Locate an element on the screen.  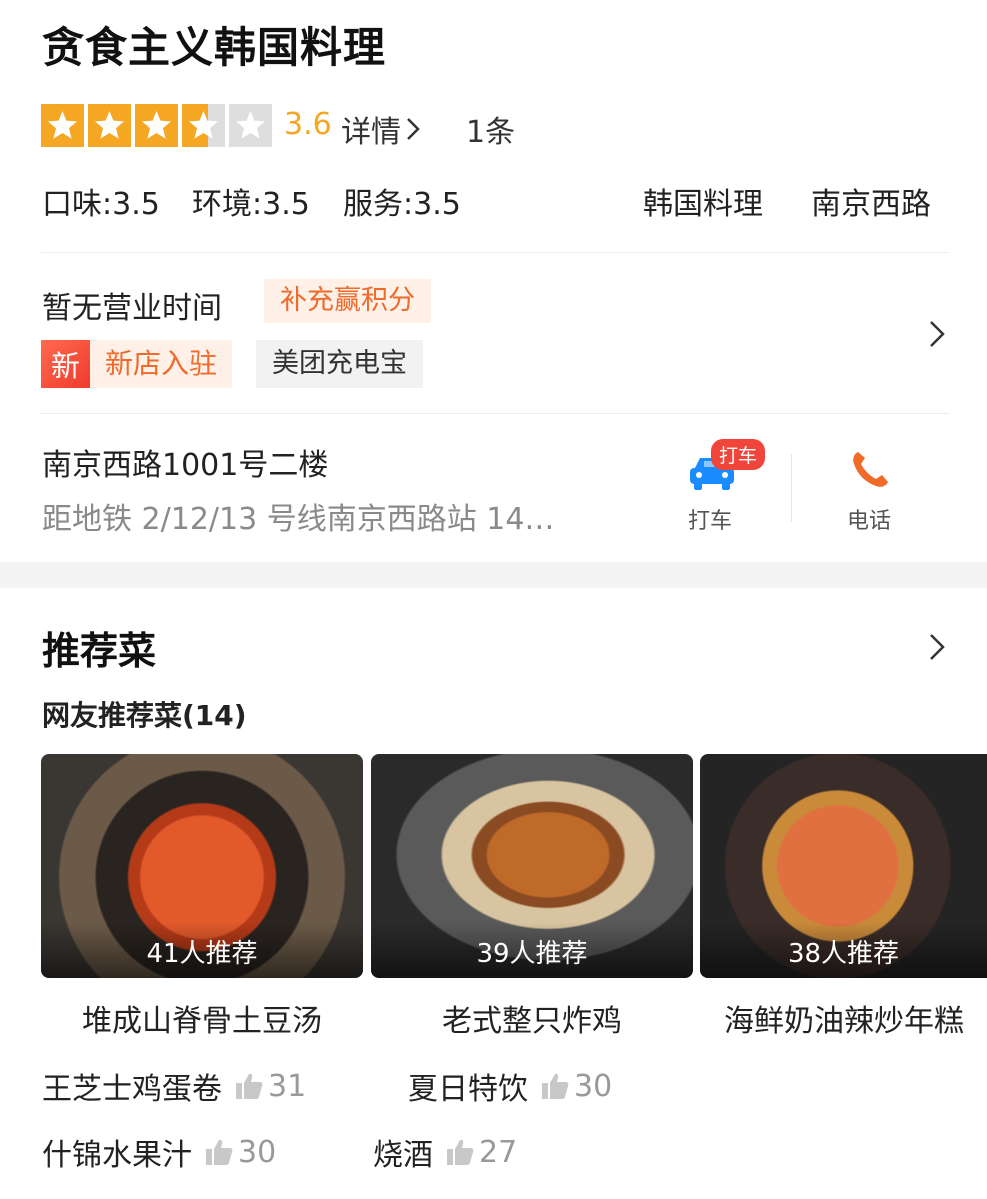
like-count: 31 is located at coordinates (287, 1086).